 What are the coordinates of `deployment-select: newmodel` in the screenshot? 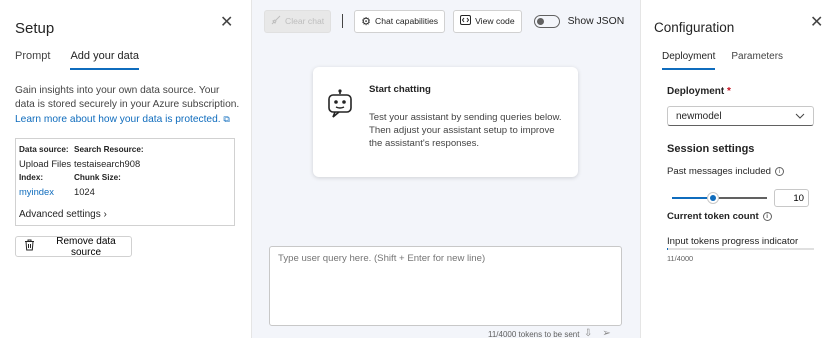 It's located at (740, 116).